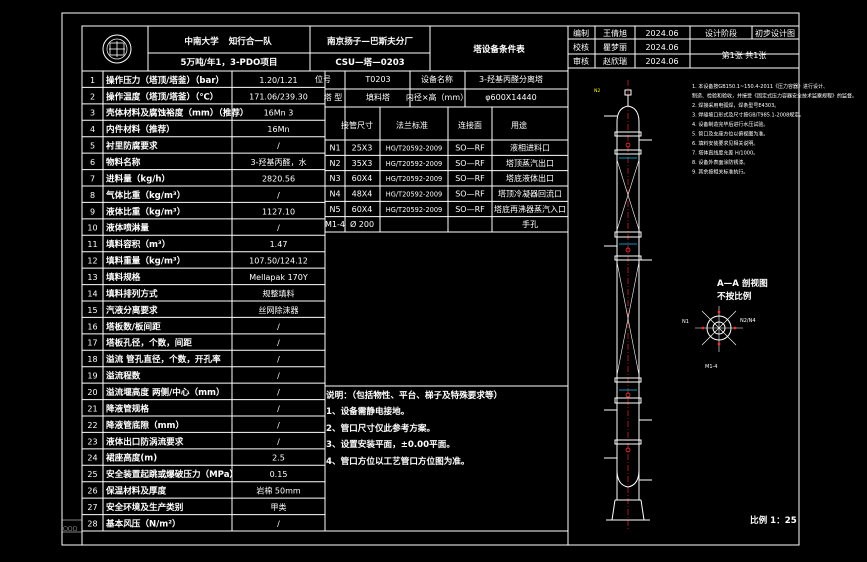  What do you see at coordinates (334, 147) in the screenshot?
I see `nozzle-id: N1` at bounding box center [334, 147].